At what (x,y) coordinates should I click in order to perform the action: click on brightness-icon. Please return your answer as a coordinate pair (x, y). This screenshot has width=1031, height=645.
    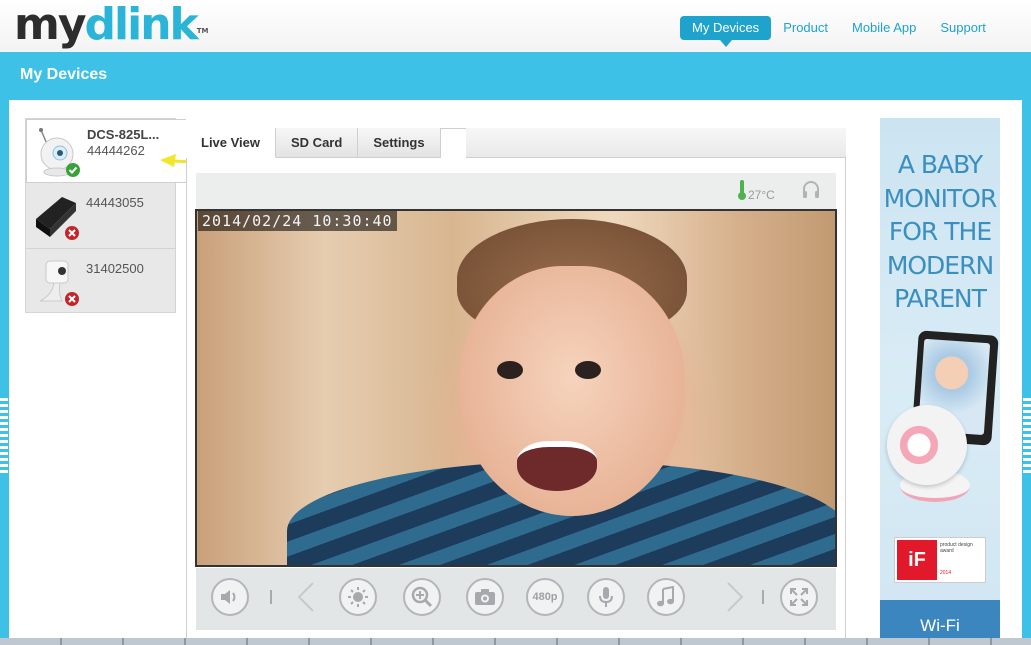
    Looking at the image, I should click on (358, 597).